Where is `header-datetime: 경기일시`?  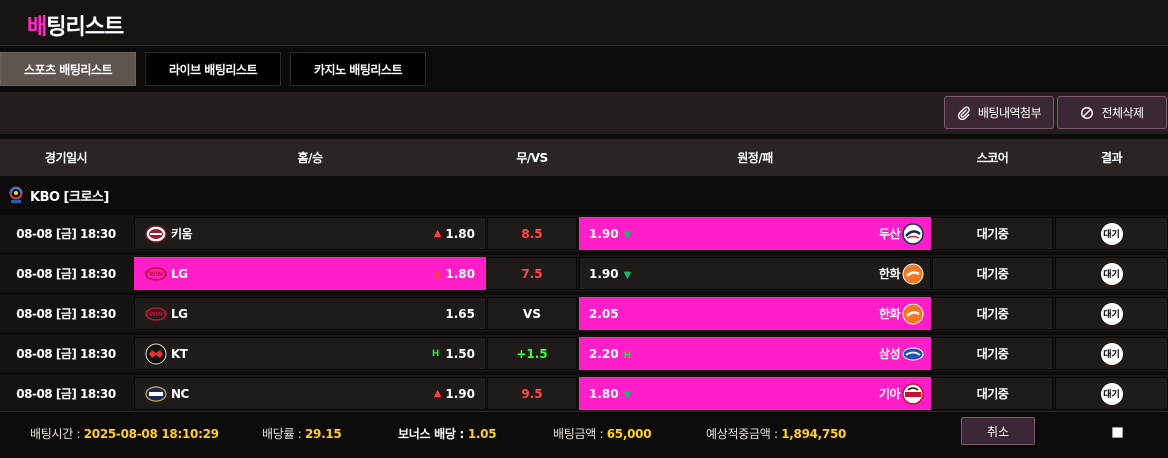
header-datetime: 경기일시 is located at coordinates (66, 158).